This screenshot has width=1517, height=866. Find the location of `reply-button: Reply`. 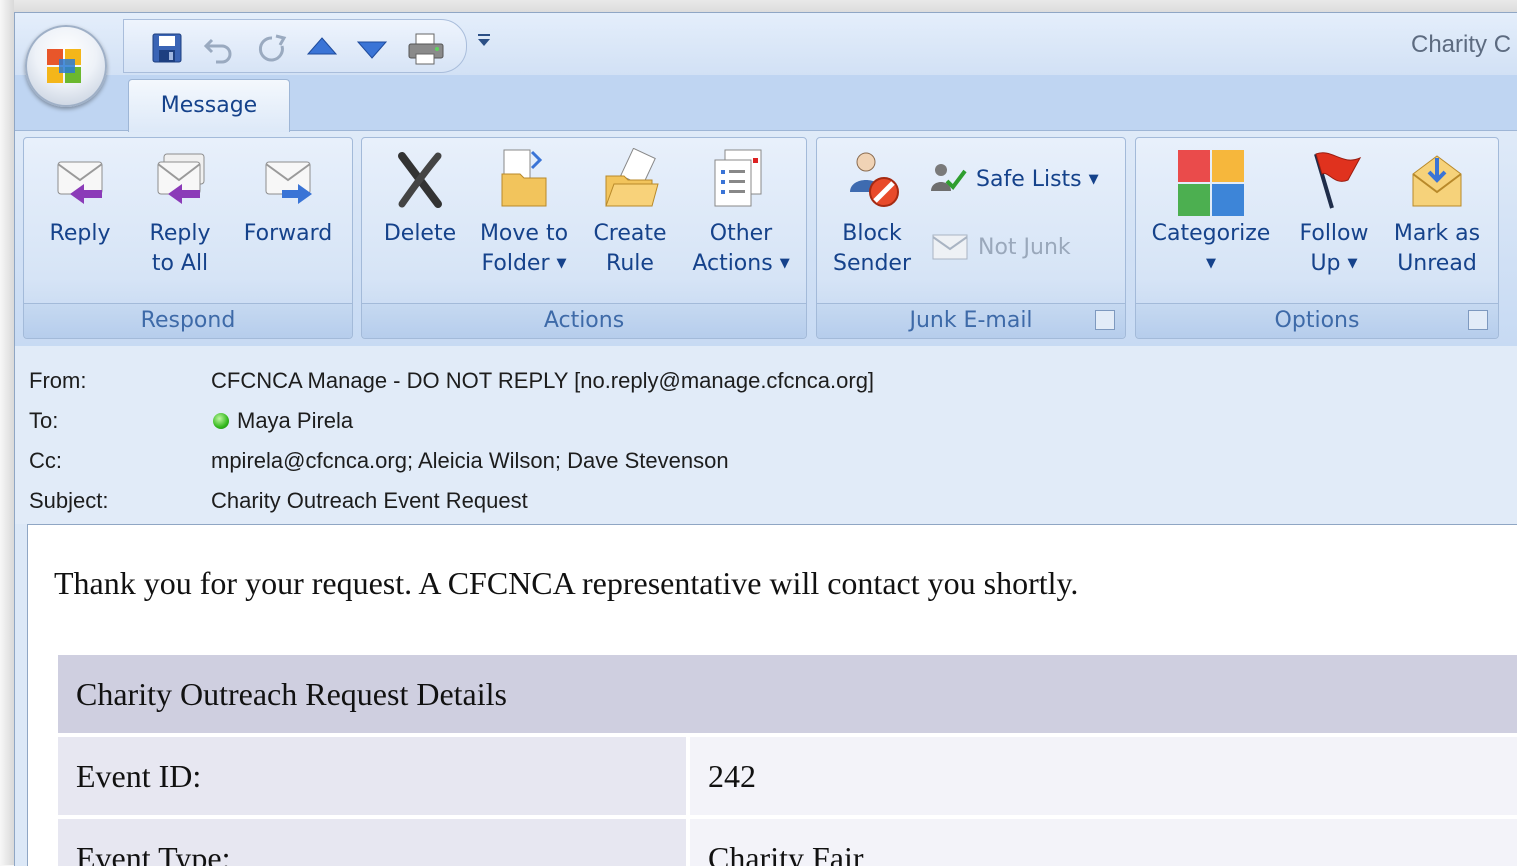

reply-button: Reply is located at coordinates (80, 198).